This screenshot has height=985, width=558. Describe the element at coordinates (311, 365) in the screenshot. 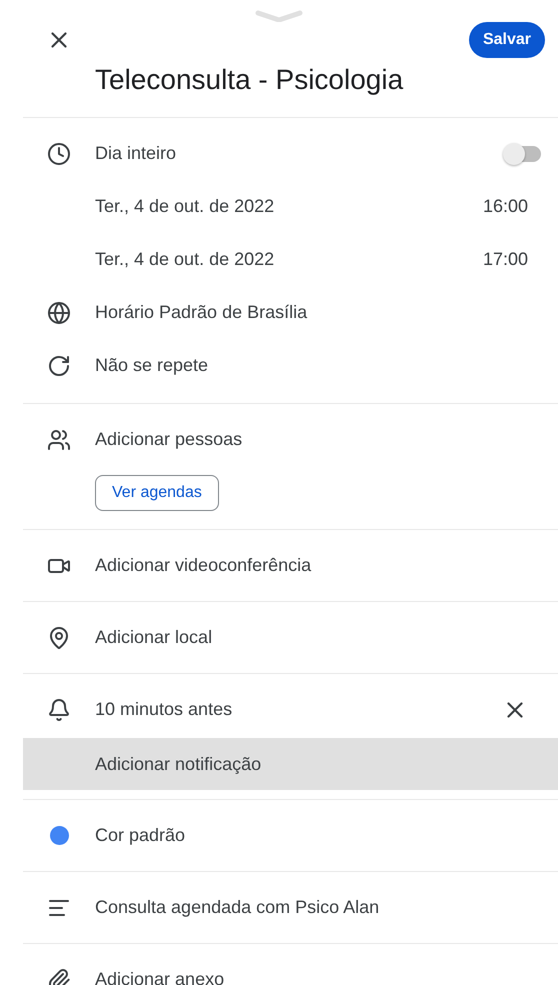

I see `row-label: Não se repete` at that location.